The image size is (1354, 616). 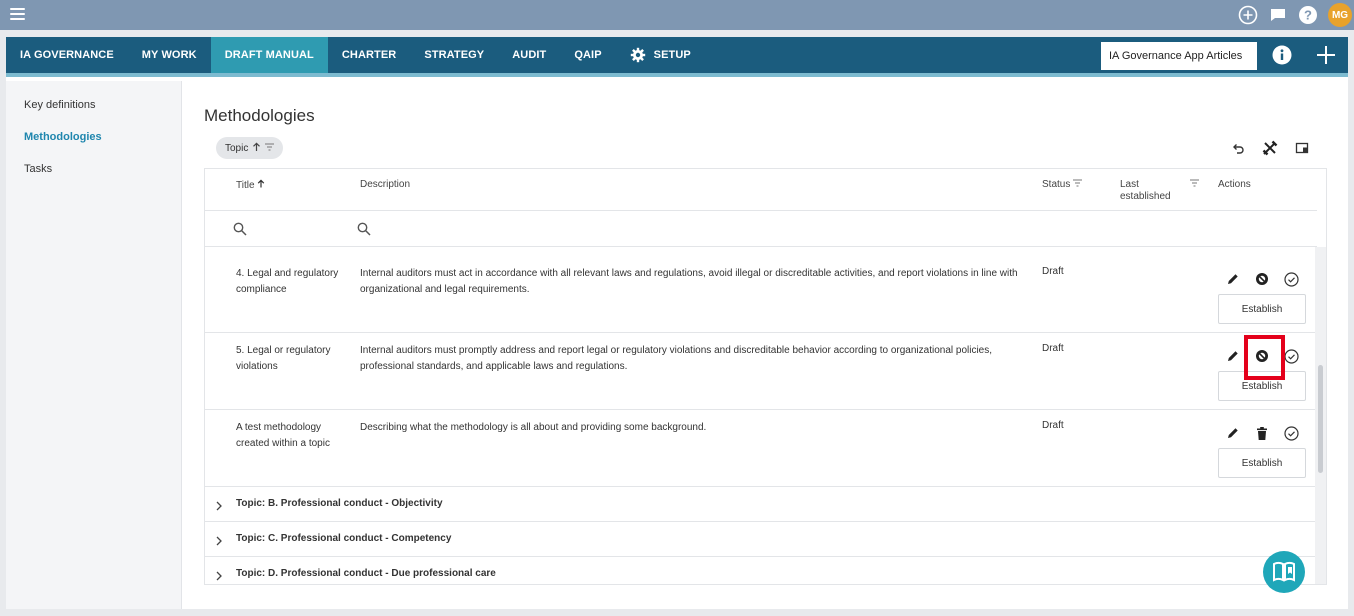 What do you see at coordinates (1296, 15) in the screenshot?
I see `system-bar-icons: ? MG` at bounding box center [1296, 15].